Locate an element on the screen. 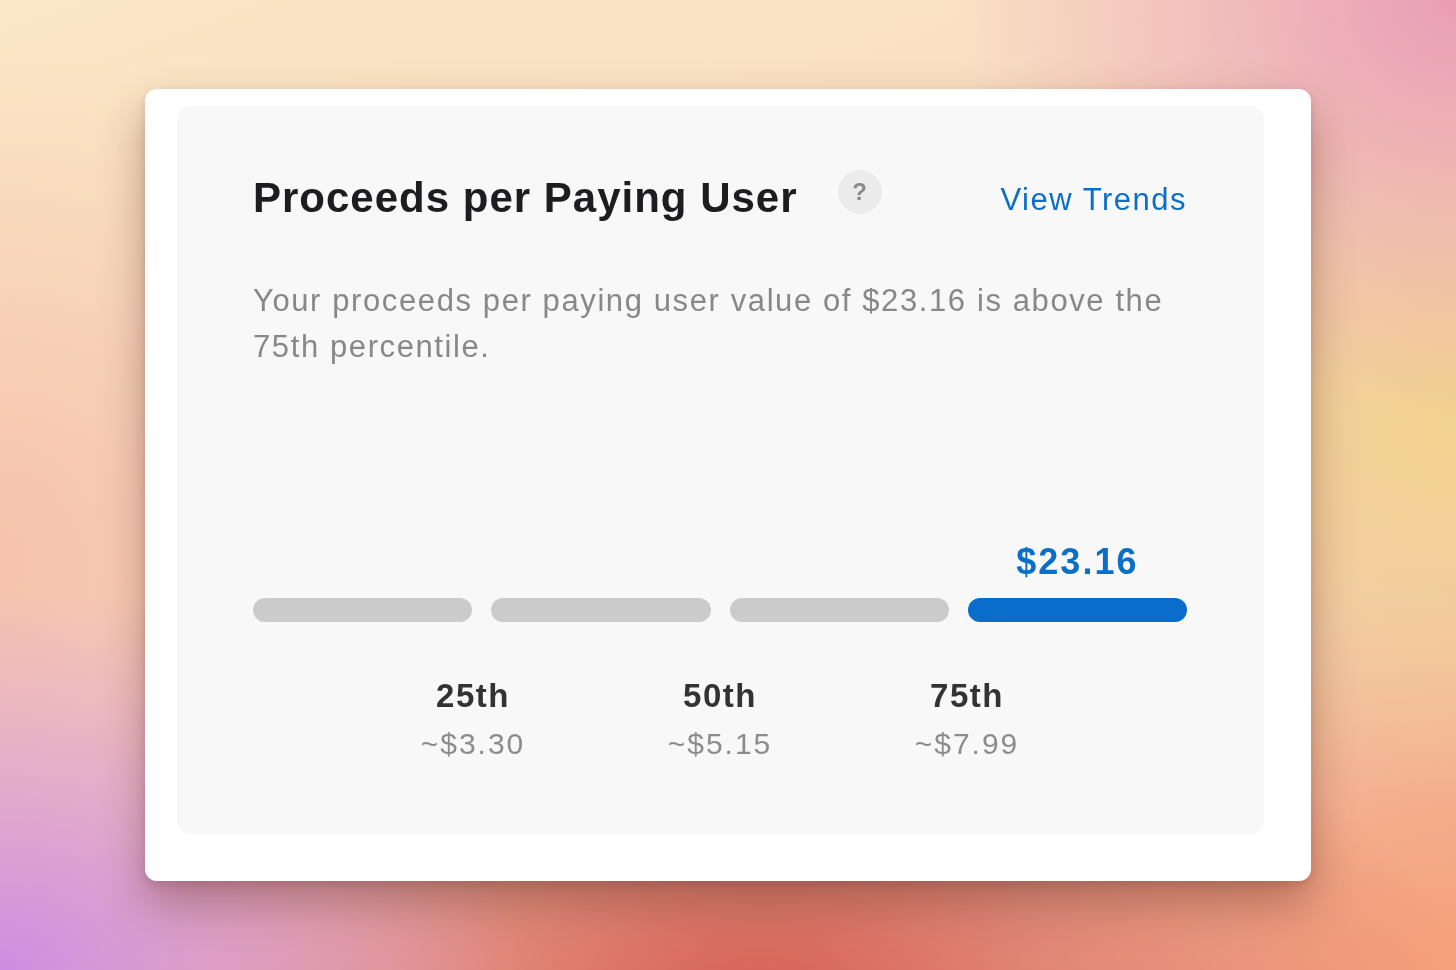  view-trends-link: View Trends is located at coordinates (1093, 200).